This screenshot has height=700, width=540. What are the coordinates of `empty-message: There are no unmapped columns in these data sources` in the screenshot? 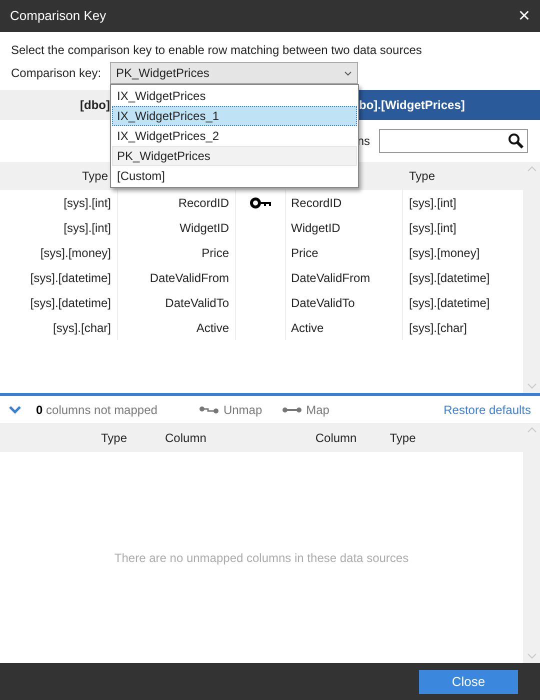 It's located at (261, 558).